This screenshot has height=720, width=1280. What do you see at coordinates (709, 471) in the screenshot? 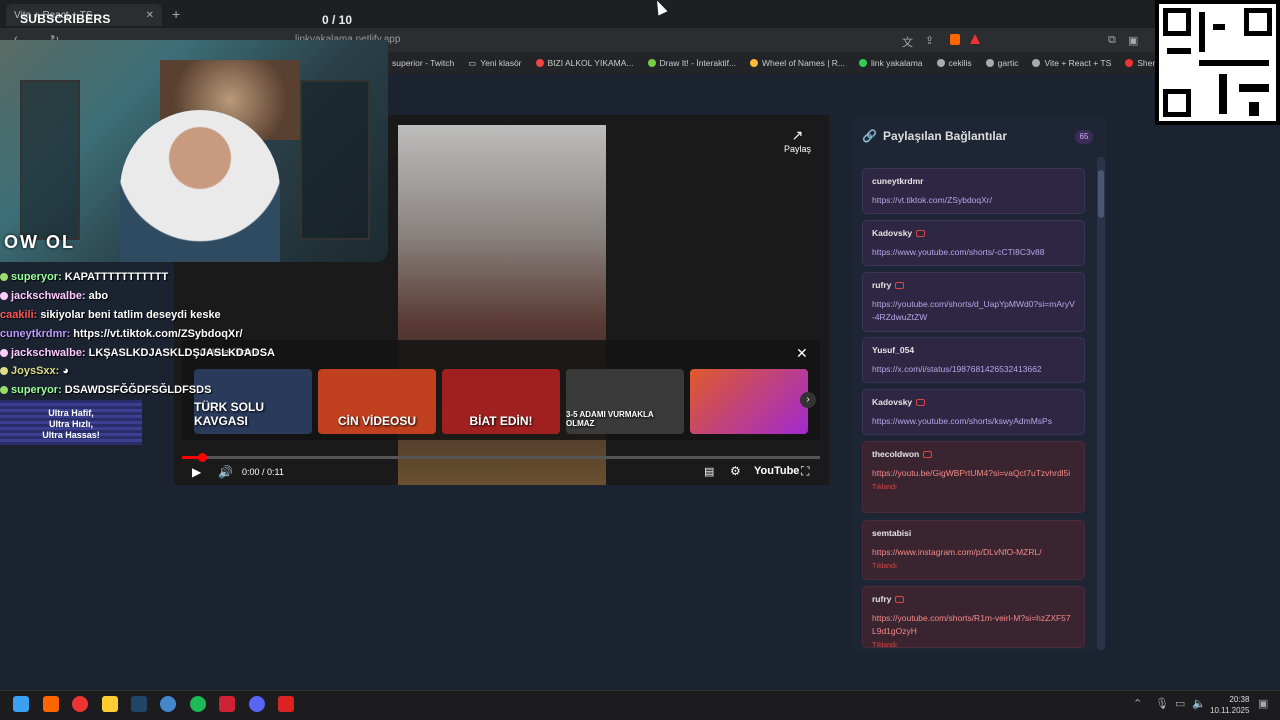
I see `captions-icon: ▤` at bounding box center [709, 471].